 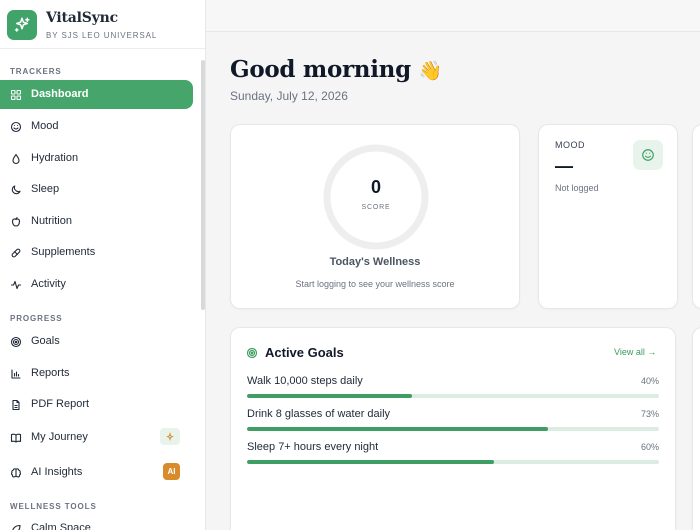 I want to click on sidebar-item-label: Hydration, so click(x=55, y=158).